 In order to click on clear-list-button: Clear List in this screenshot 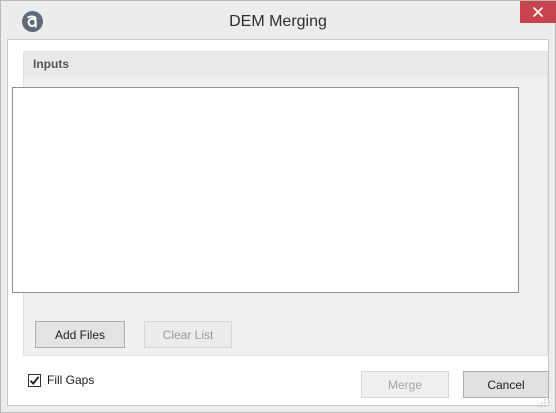, I will do `click(188, 334)`.